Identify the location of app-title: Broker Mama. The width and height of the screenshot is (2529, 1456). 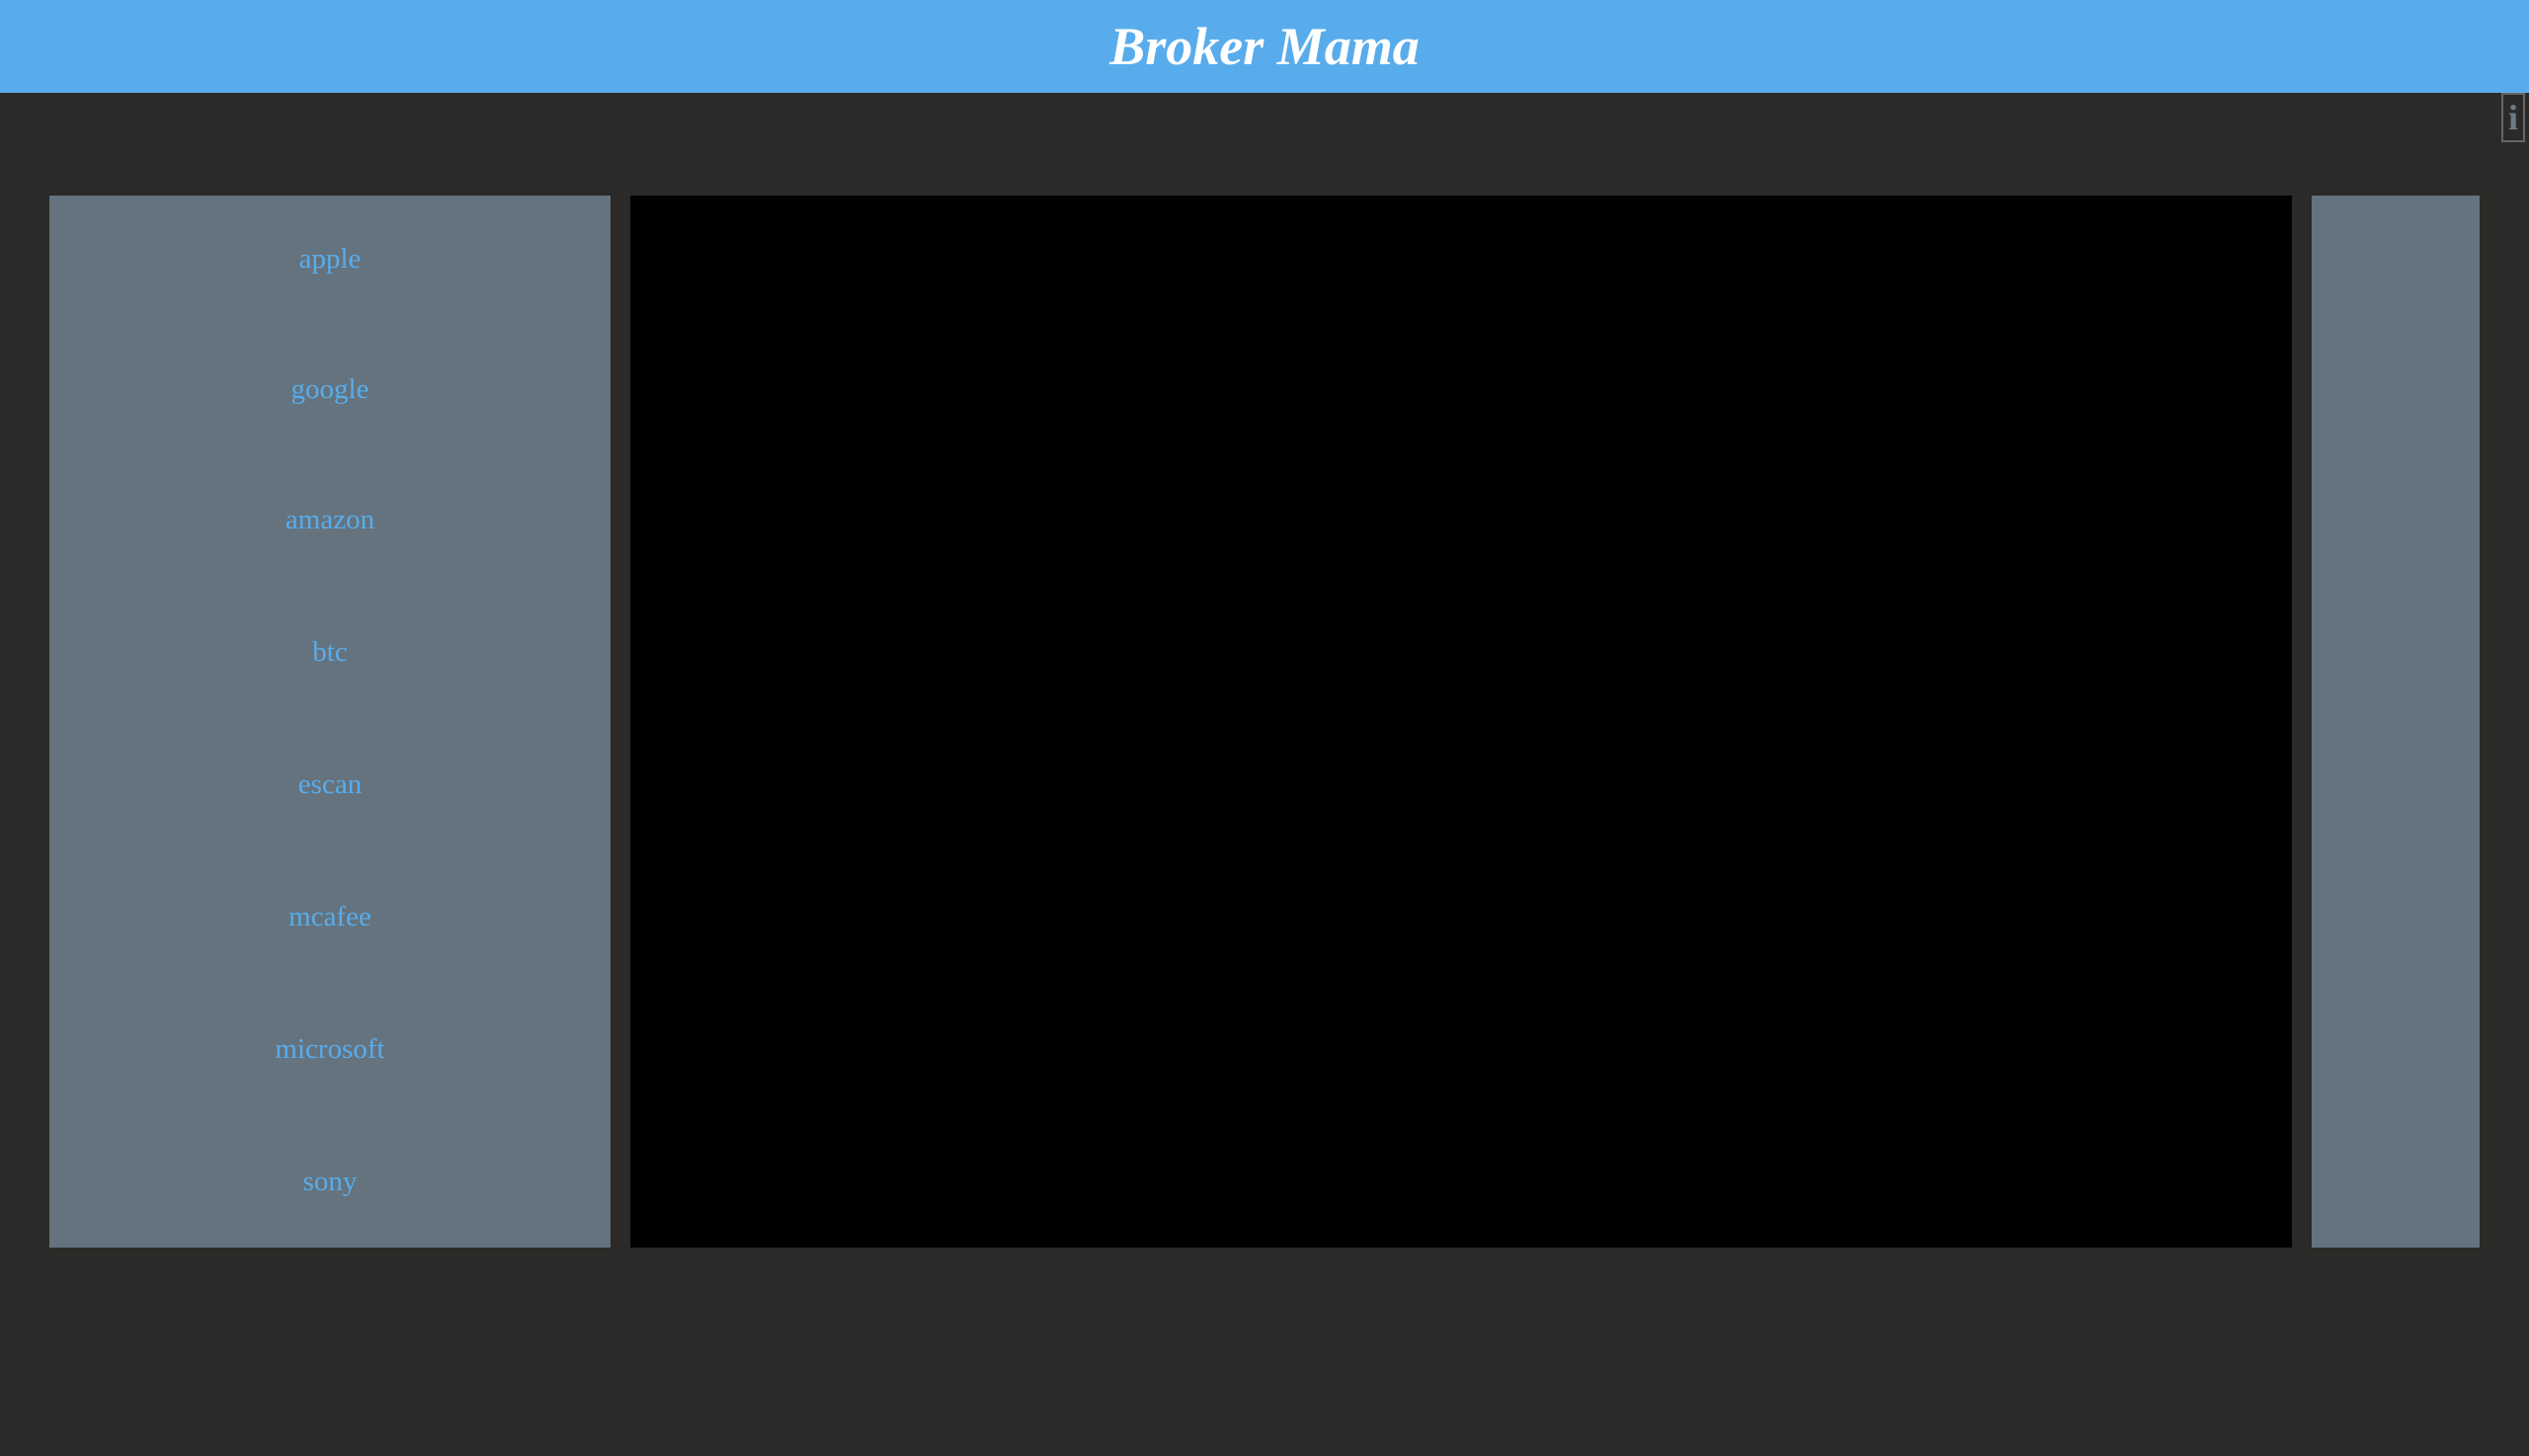
(1264, 46).